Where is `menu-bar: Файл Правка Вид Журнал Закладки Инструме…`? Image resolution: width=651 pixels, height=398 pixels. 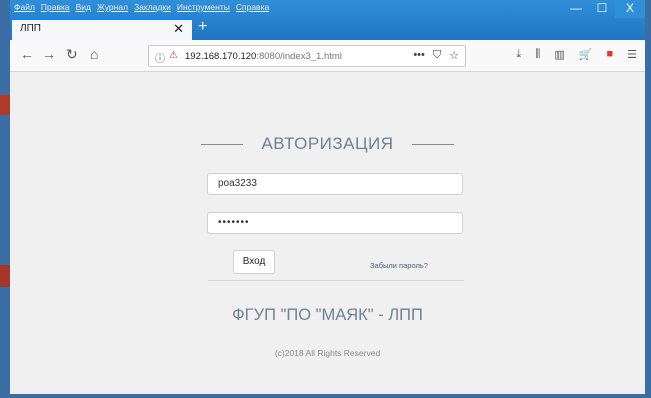
menu-bar: Файл Правка Вид Журнал Закладки Инструме… is located at coordinates (141, 9).